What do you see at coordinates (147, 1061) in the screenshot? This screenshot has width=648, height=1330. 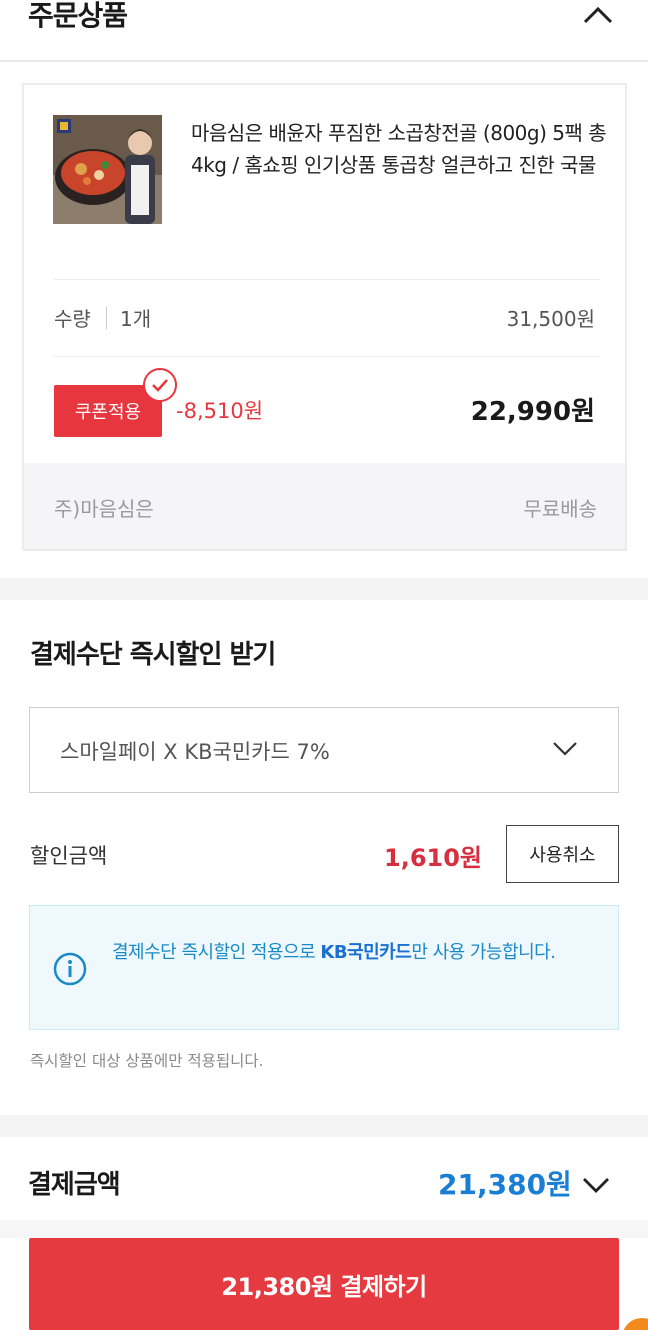 I see `notice-text: 즉시할인 대상 상품에만 적용됩니다.` at bounding box center [147, 1061].